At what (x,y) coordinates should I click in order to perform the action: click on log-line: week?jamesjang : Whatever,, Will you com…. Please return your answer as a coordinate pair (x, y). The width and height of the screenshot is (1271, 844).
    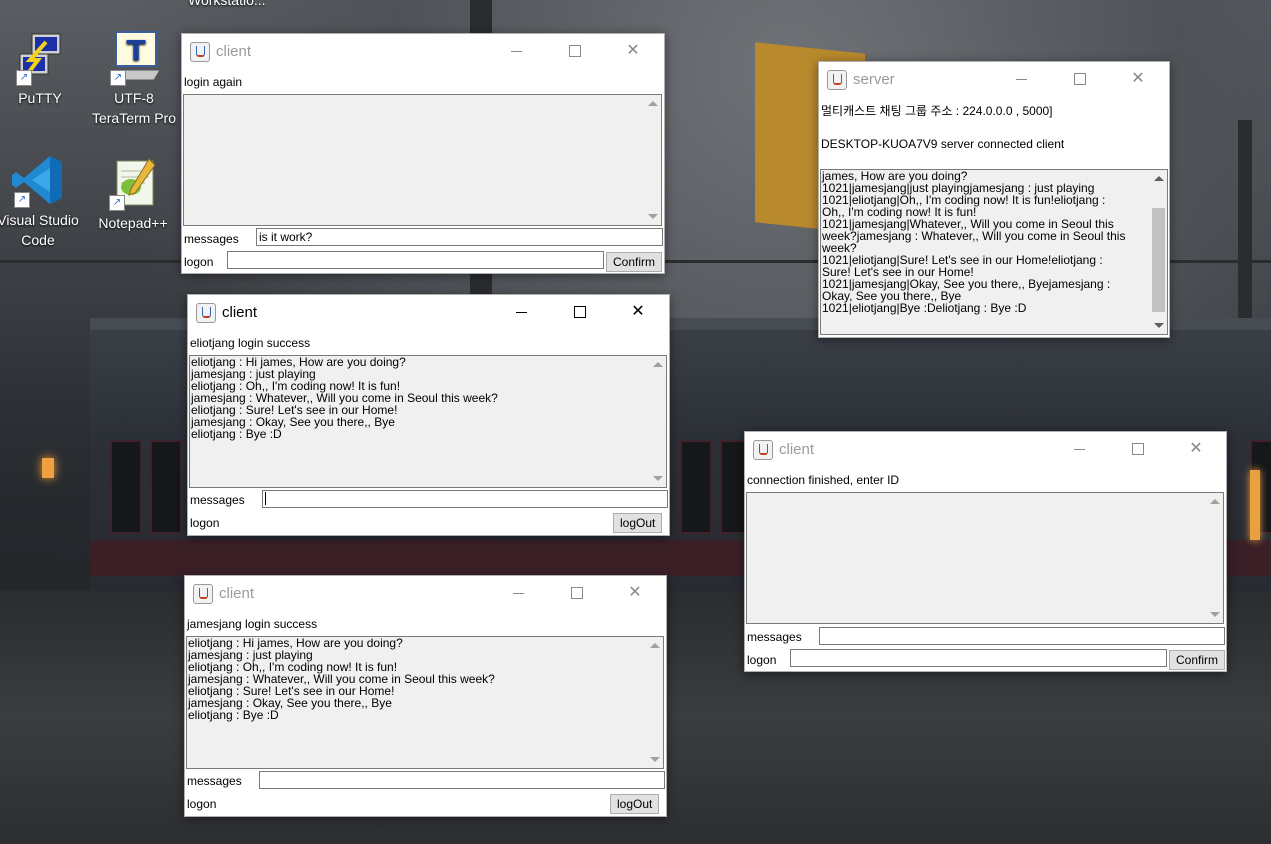
    Looking at the image, I should click on (974, 236).